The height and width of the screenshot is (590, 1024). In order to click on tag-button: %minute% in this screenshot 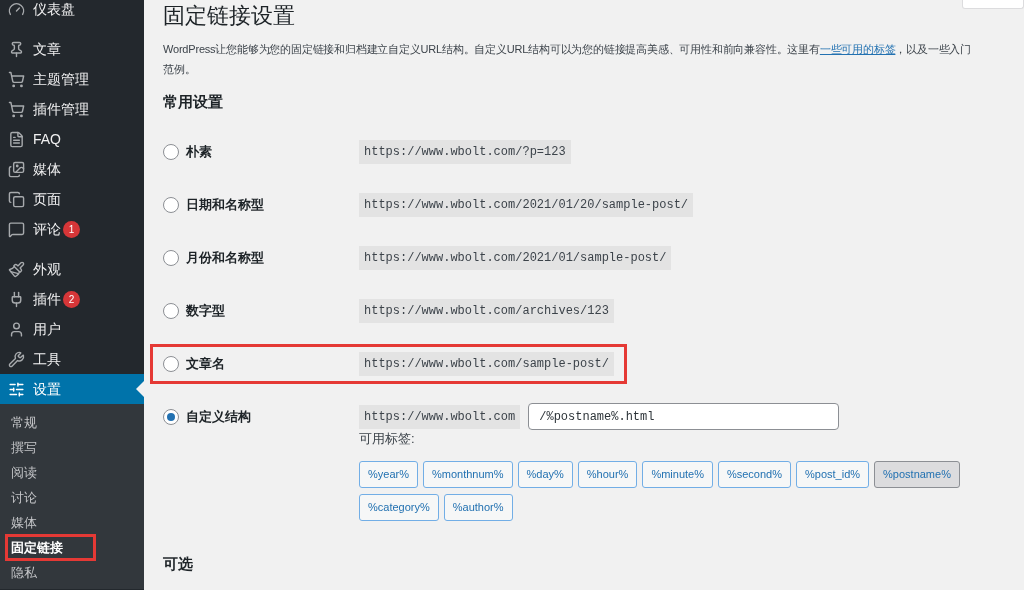, I will do `click(677, 474)`.